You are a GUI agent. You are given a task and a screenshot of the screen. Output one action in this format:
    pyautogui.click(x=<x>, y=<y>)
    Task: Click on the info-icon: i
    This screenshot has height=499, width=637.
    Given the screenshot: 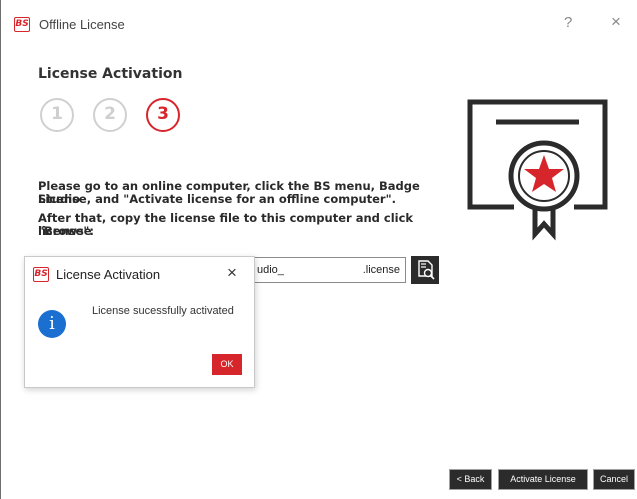 What is the action you would take?
    pyautogui.click(x=52, y=324)
    